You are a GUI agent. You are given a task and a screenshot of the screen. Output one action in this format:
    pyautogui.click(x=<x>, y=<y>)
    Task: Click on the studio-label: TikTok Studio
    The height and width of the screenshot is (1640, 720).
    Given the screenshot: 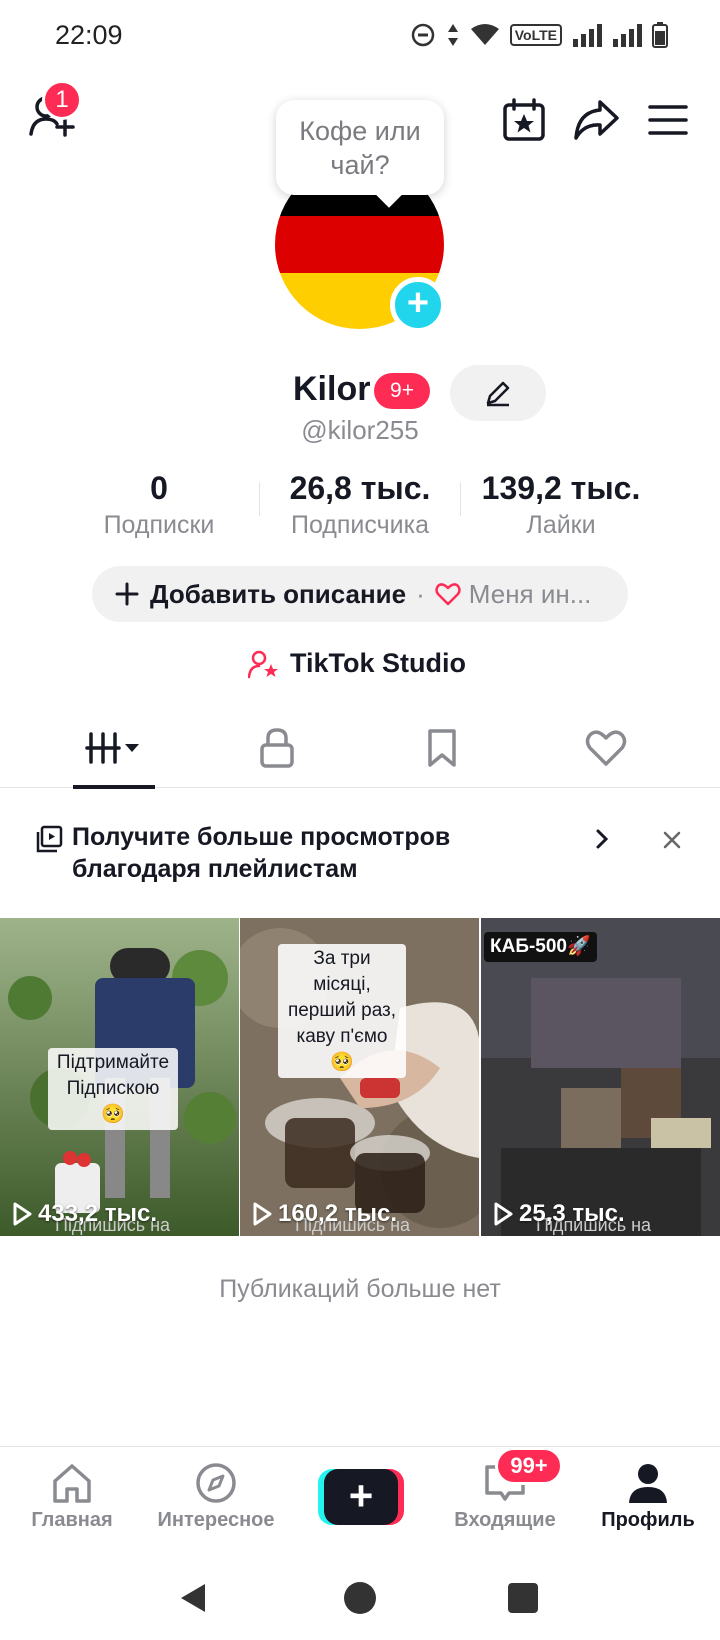 What is the action you would take?
    pyautogui.click(x=378, y=663)
    